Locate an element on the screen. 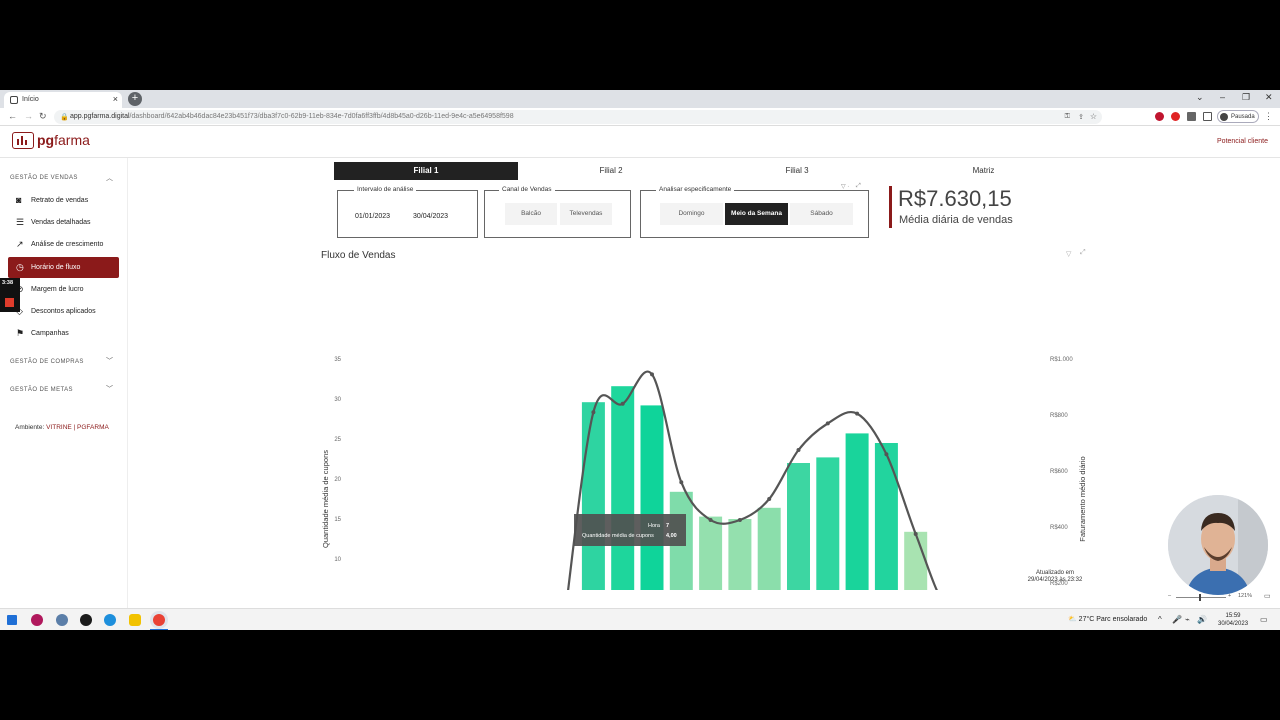 Image resolution: width=1280 pixels, height=720 pixels. expand-icon: ⤢ is located at coordinates (858, 186).